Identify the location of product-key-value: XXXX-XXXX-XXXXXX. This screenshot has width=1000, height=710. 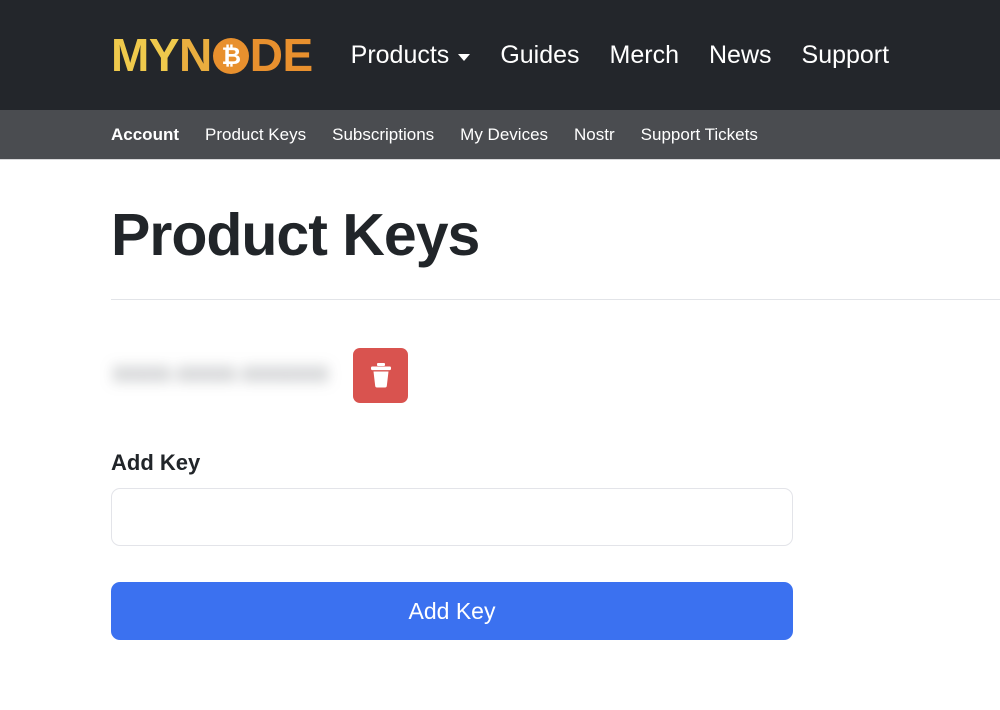
(221, 374).